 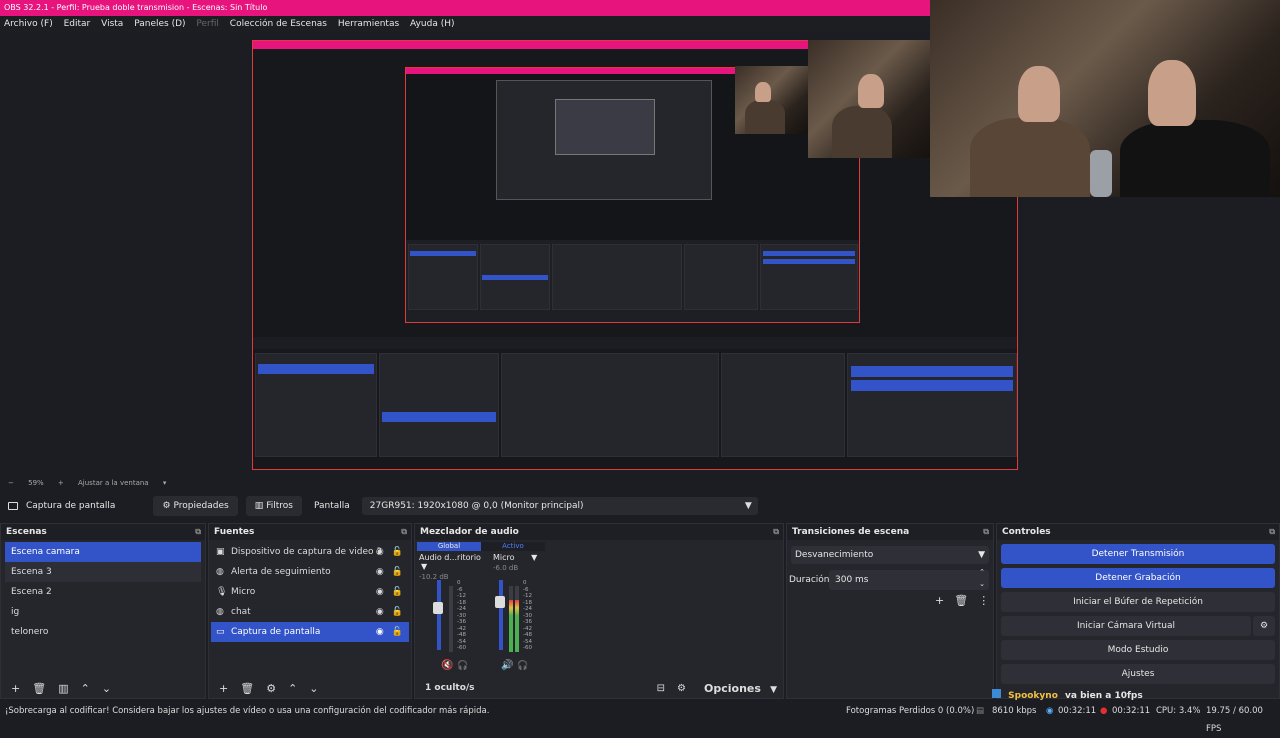 I want to click on menu-paneles: Paneles (D), so click(x=159, y=24).